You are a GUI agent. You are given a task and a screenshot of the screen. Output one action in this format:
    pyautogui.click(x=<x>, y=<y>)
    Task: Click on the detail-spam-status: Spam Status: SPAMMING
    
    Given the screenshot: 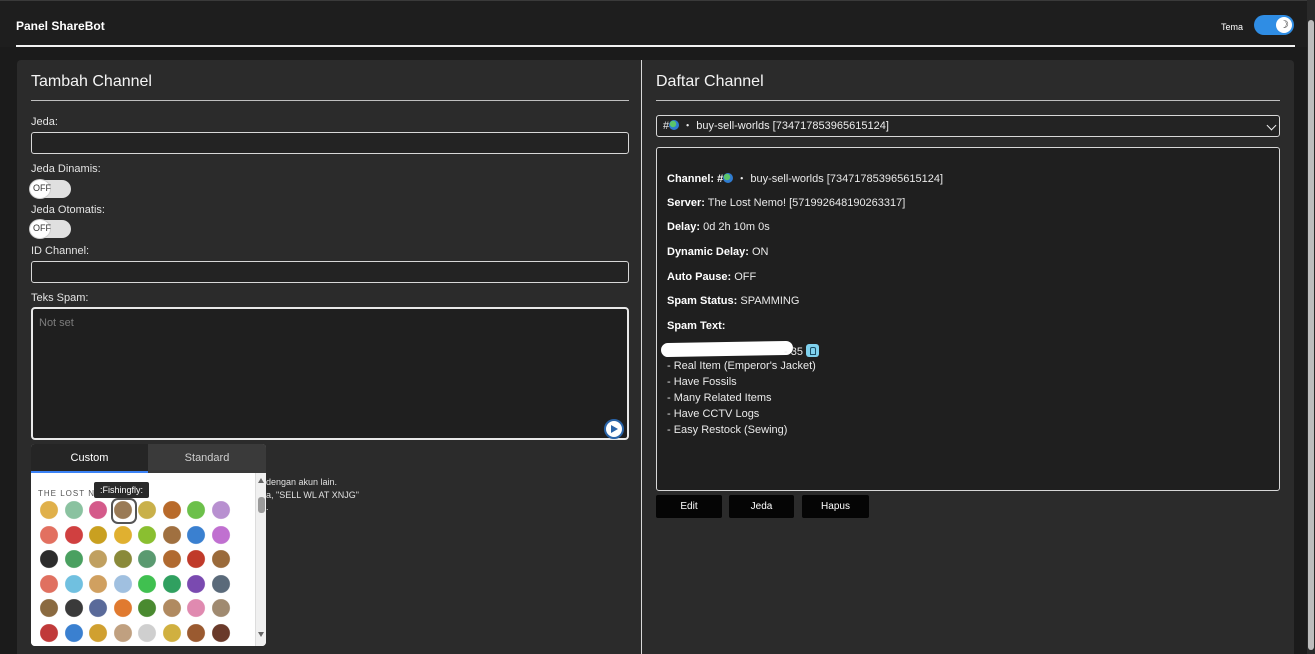 What is the action you would take?
    pyautogui.click(x=733, y=301)
    